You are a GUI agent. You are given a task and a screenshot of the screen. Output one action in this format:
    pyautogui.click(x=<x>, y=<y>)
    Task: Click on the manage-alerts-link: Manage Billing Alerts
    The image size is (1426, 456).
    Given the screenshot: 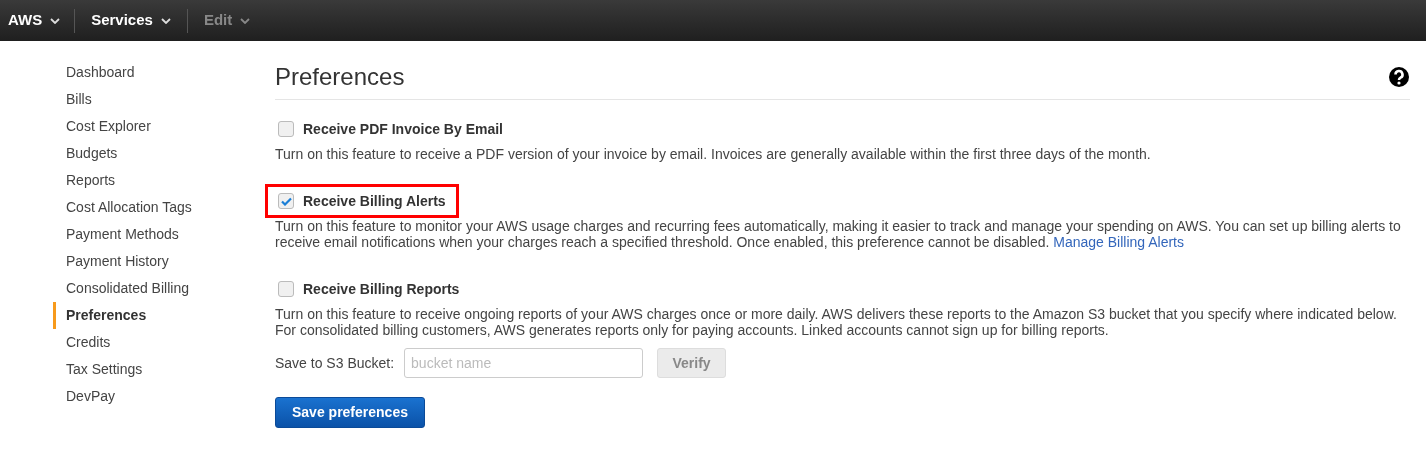 What is the action you would take?
    pyautogui.click(x=1118, y=242)
    